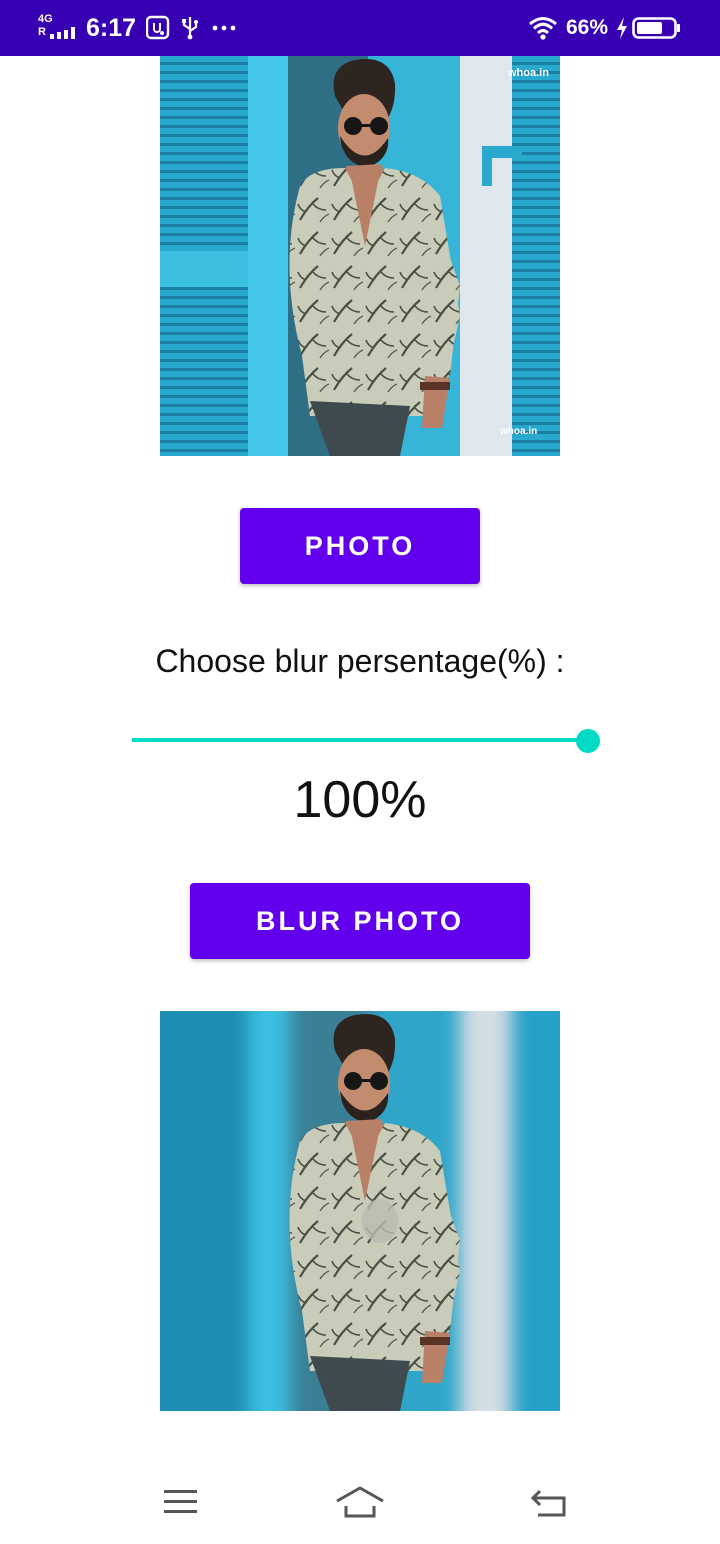 The width and height of the screenshot is (720, 1544). What do you see at coordinates (45, 19) in the screenshot?
I see `network-type: 4G` at bounding box center [45, 19].